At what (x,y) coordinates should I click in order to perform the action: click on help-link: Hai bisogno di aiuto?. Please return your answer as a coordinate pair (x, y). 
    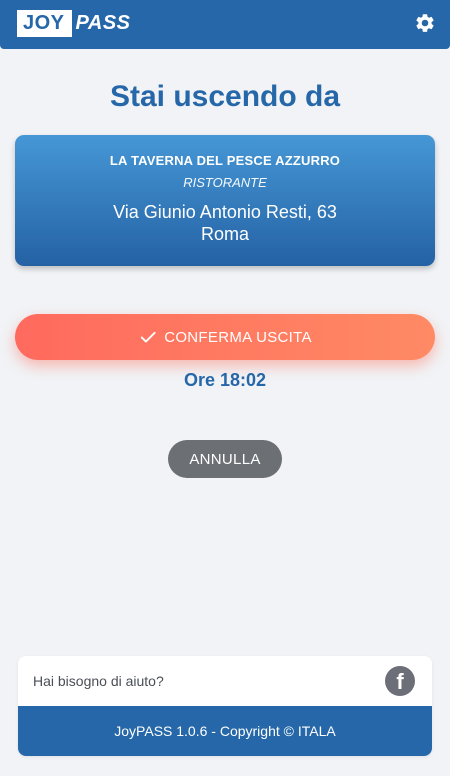
    Looking at the image, I should click on (98, 681).